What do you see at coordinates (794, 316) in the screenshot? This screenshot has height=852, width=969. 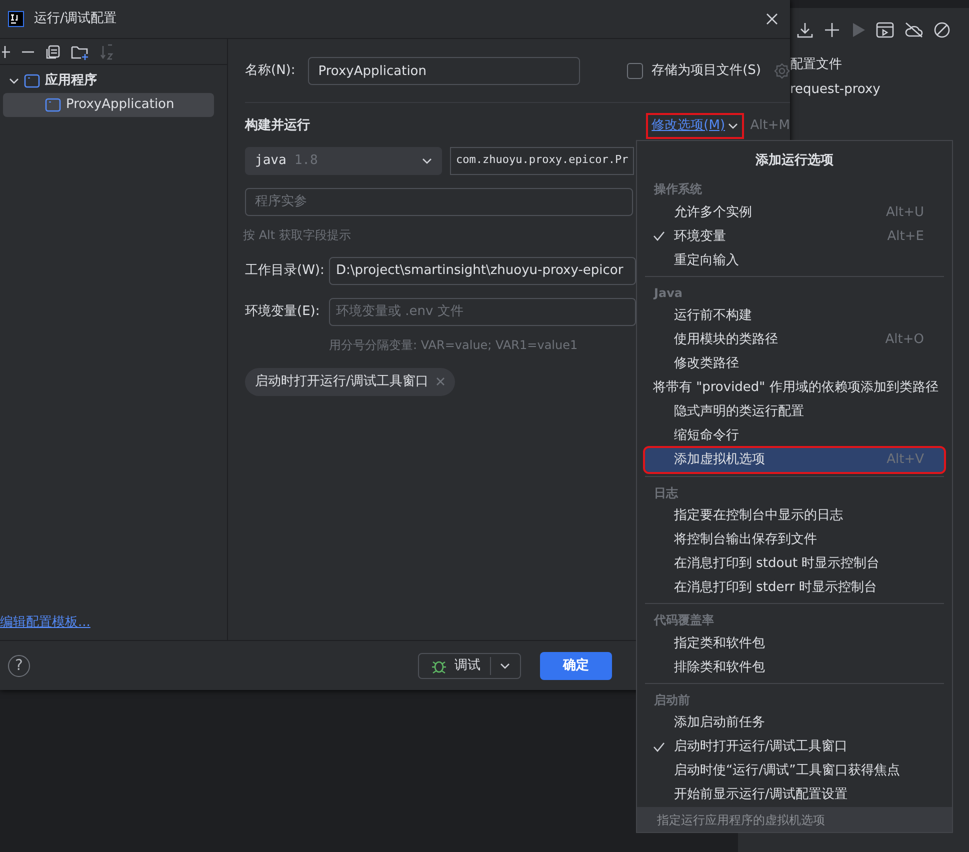 I see `menu-item: 运行前不构建` at bounding box center [794, 316].